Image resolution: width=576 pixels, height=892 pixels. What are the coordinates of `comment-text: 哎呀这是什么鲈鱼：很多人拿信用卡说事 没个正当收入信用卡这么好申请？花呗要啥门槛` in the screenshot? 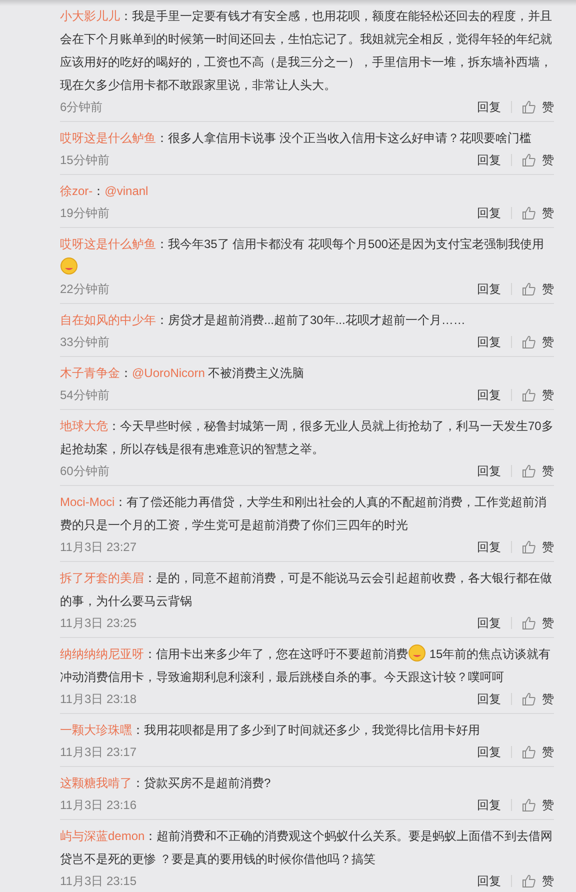 It's located at (296, 138).